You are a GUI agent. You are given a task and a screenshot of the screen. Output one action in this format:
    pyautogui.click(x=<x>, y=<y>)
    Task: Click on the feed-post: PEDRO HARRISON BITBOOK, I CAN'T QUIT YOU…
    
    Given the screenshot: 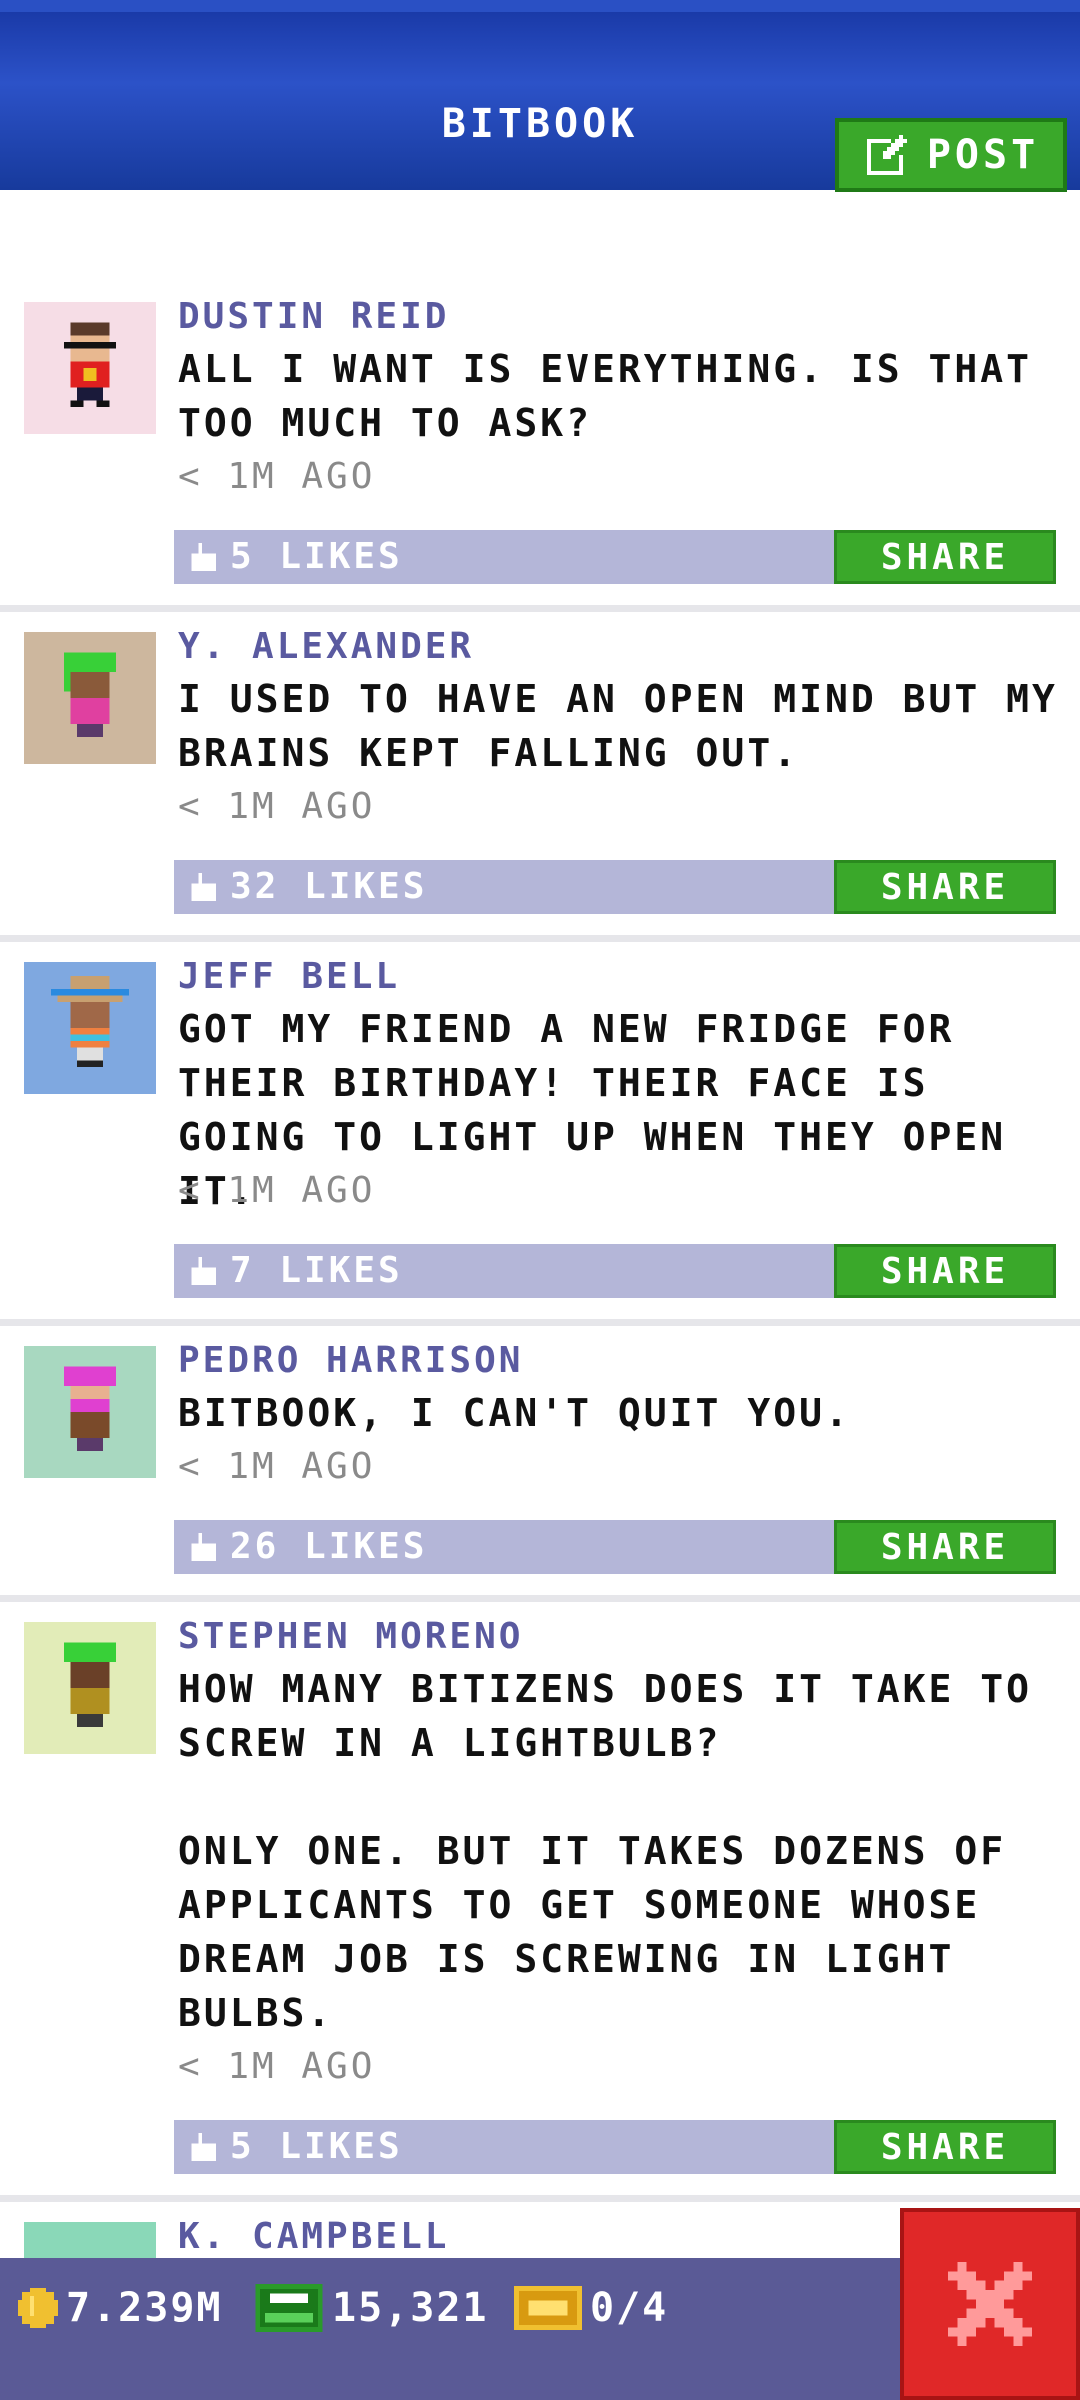 What is the action you would take?
    pyautogui.click(x=540, y=1464)
    